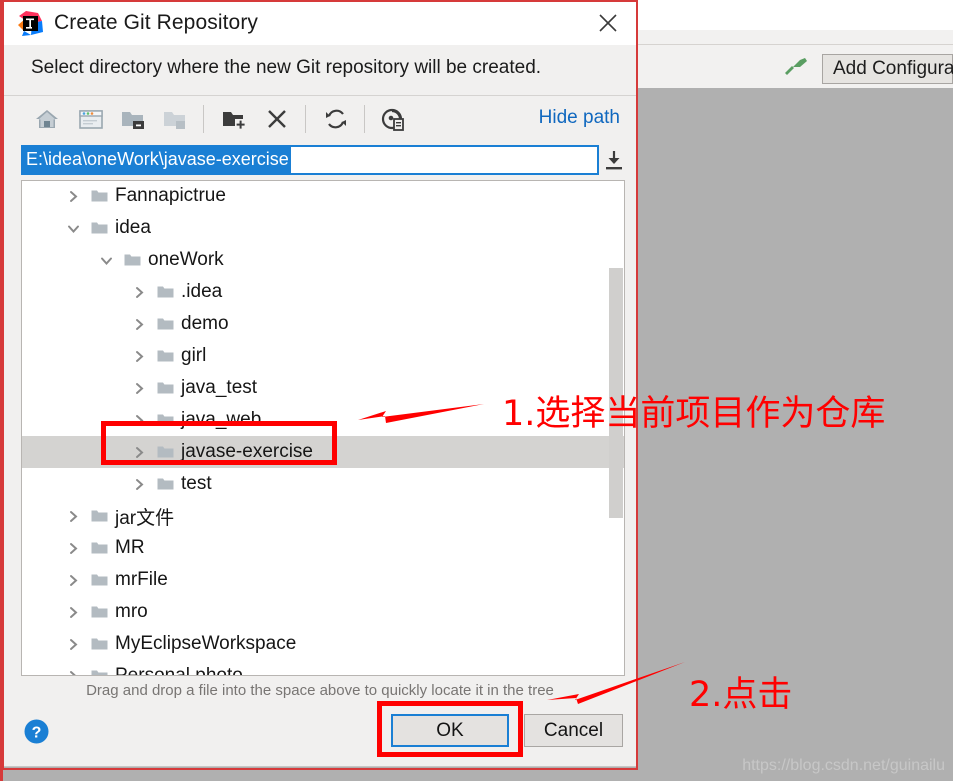 This screenshot has width=953, height=781. What do you see at coordinates (614, 161) in the screenshot?
I see `download-icon` at bounding box center [614, 161].